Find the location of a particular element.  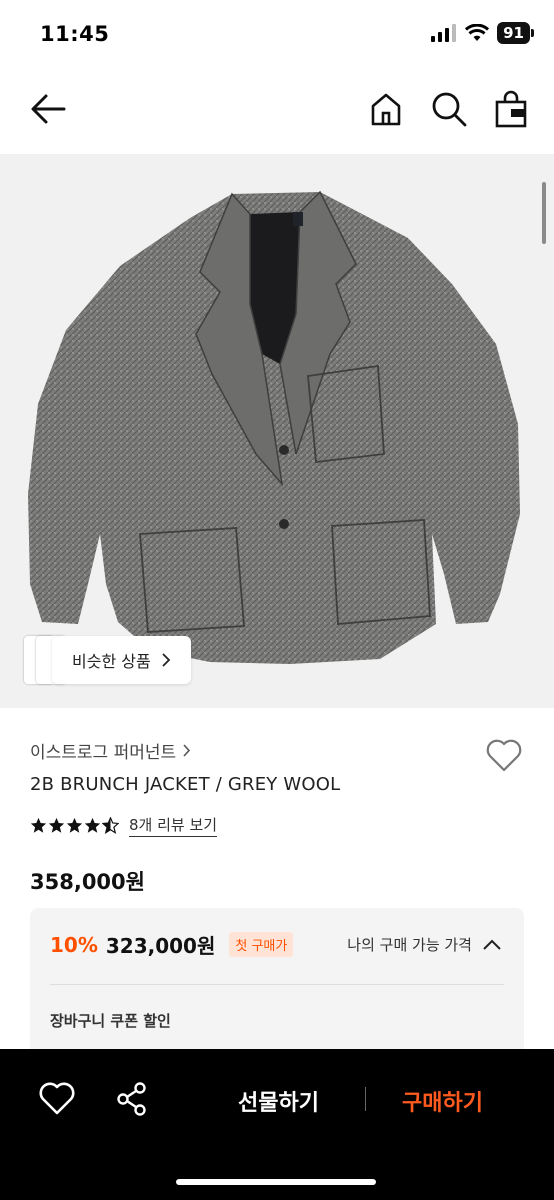

discount-percent: 10% is located at coordinates (74, 944).